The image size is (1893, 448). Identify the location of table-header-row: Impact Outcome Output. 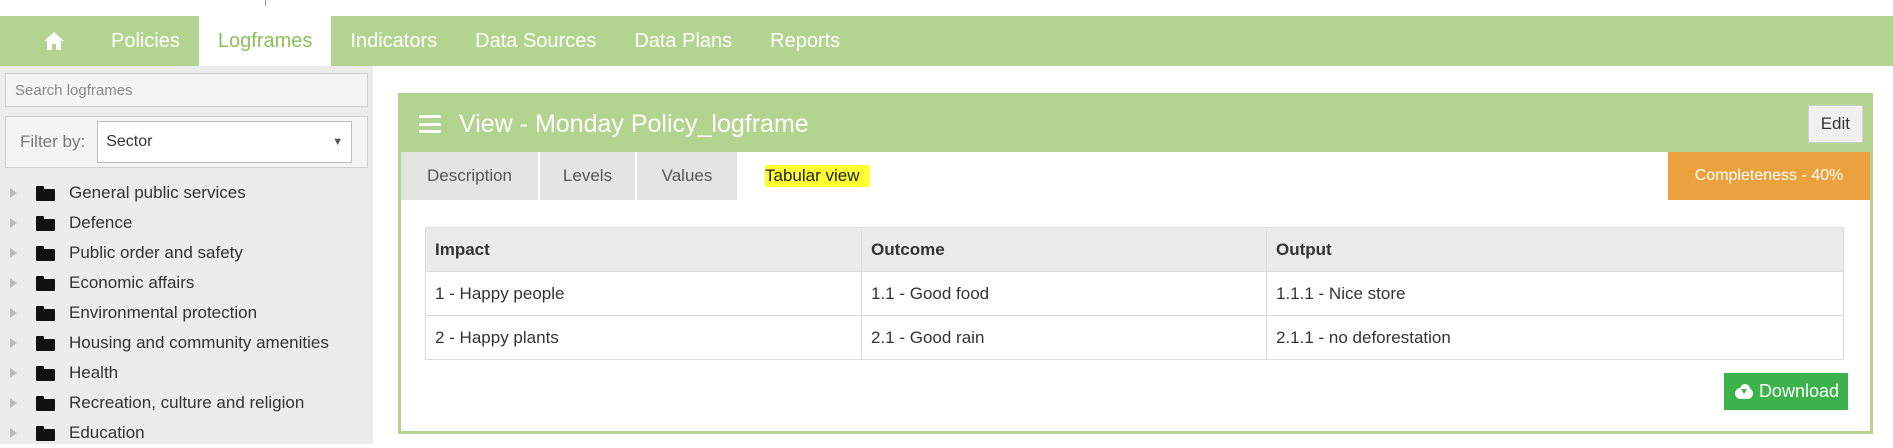
(1134, 249).